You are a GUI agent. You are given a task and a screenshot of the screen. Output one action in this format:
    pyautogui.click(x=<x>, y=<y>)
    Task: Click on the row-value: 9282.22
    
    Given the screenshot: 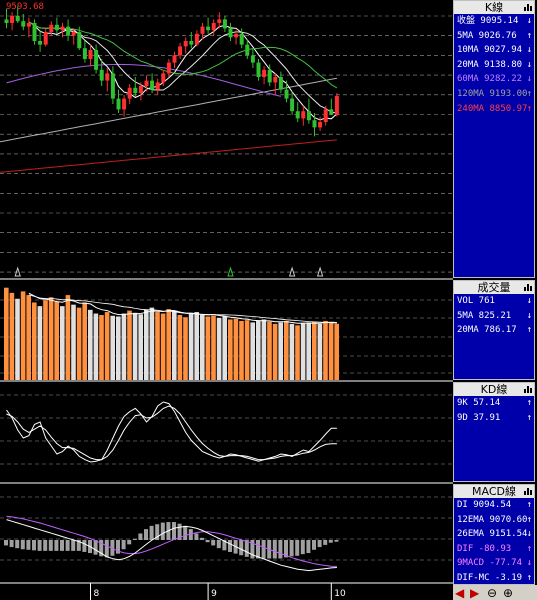 What is the action you would take?
    pyautogui.click(x=500, y=79)
    